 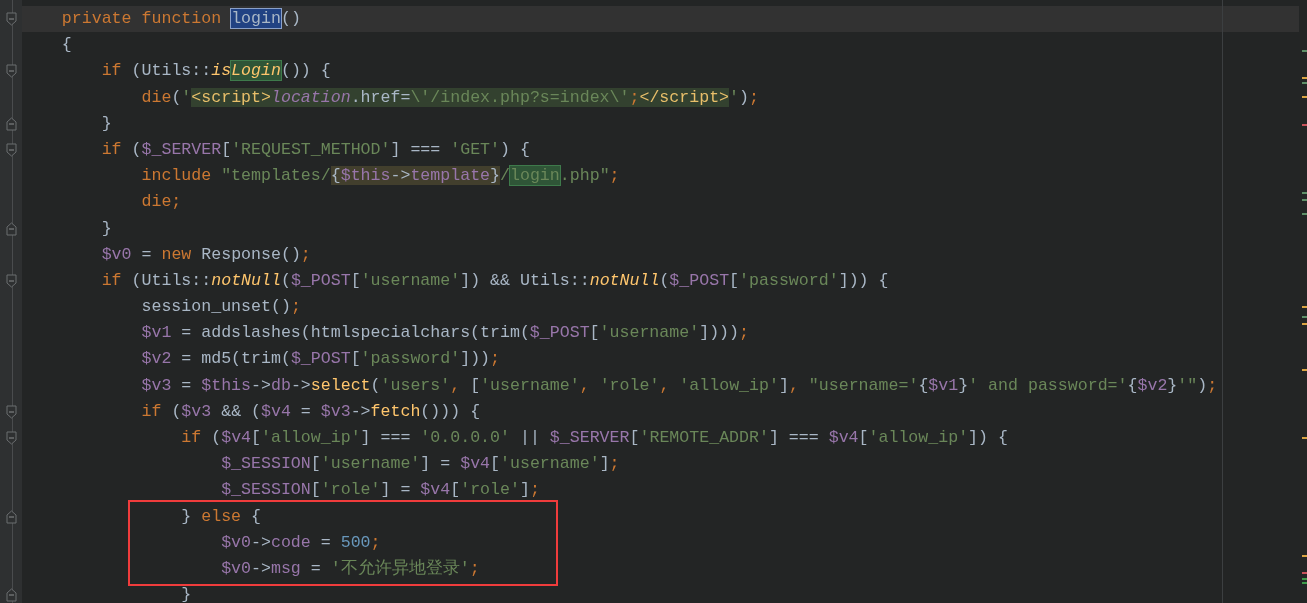 What do you see at coordinates (380, 176) in the screenshot?
I see `code-line: include "templates/{$this->template}/login.php";` at bounding box center [380, 176].